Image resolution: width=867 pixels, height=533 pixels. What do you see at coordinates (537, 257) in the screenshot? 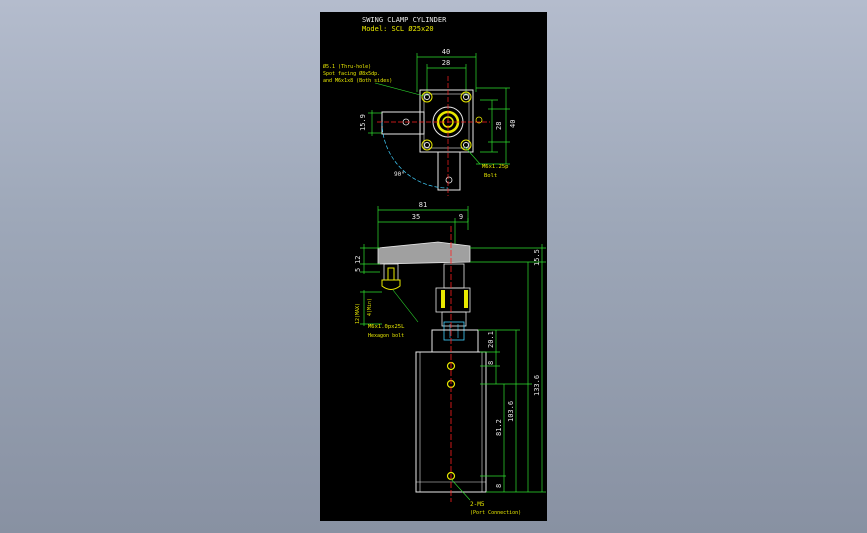
I see `dim-15-5-label: 15.5` at bounding box center [537, 257].